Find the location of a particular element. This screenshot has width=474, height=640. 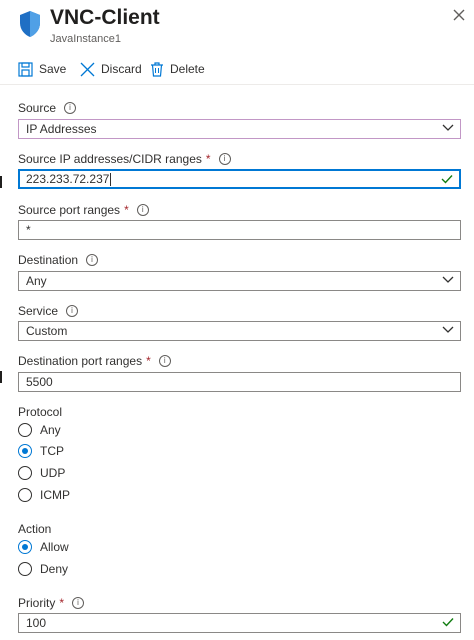

discard-button: Discard is located at coordinates (111, 69).